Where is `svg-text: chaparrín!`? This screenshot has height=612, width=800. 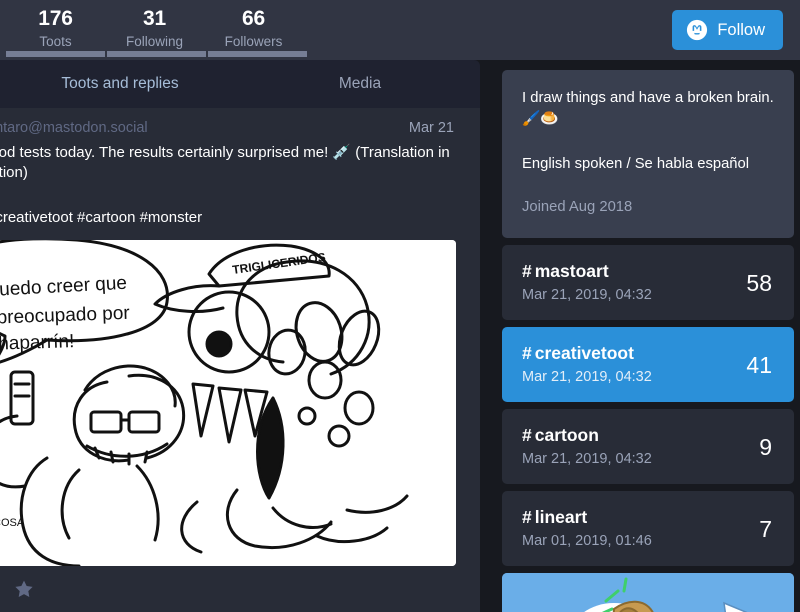
svg-text: chaparrín! is located at coordinates (37, 343).